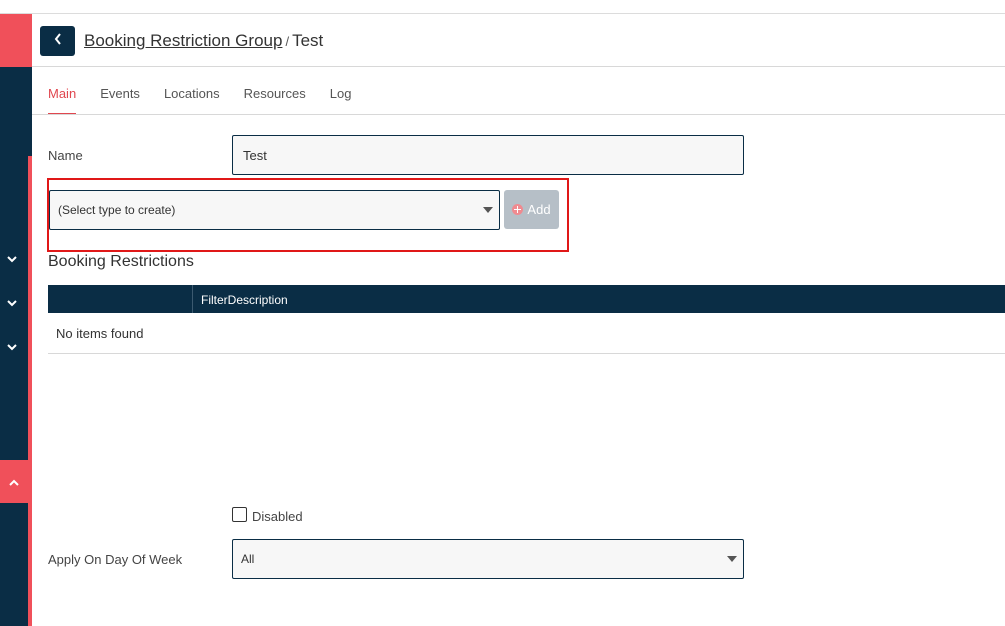  Describe the element at coordinates (192, 100) in the screenshot. I see `tab-locations: Locations` at that location.